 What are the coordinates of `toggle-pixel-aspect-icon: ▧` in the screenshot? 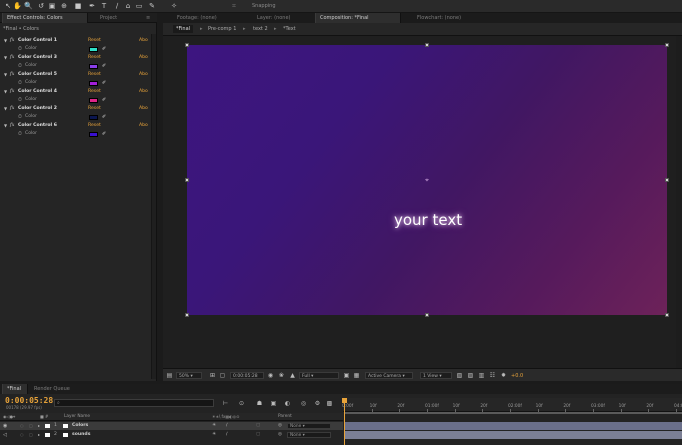 It's located at (459, 375).